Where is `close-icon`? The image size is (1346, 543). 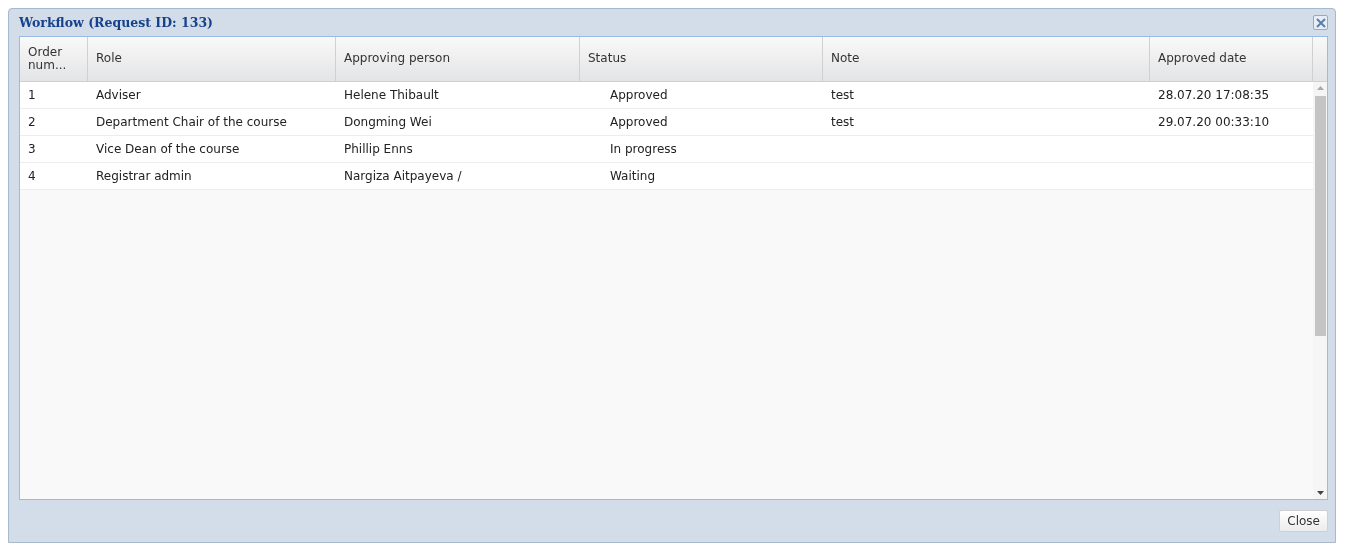
close-icon is located at coordinates (1320, 22).